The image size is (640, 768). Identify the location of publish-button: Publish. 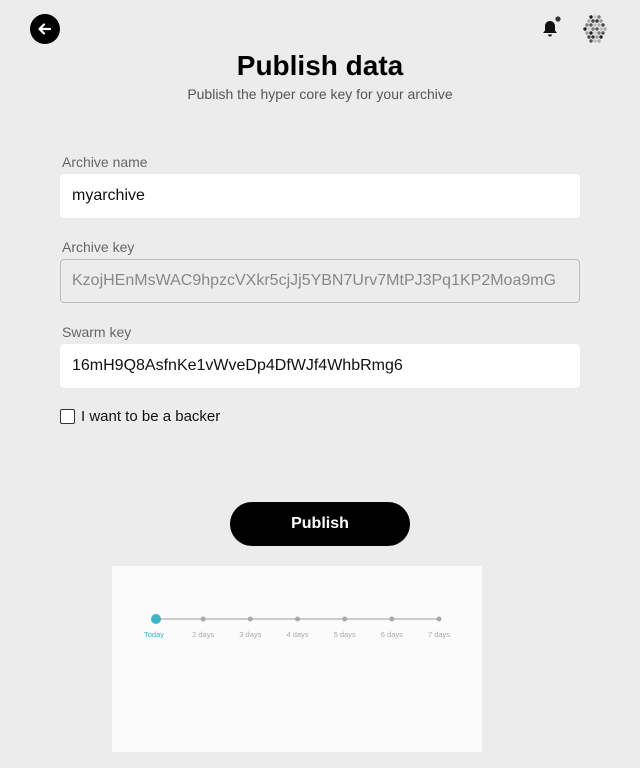
(320, 524).